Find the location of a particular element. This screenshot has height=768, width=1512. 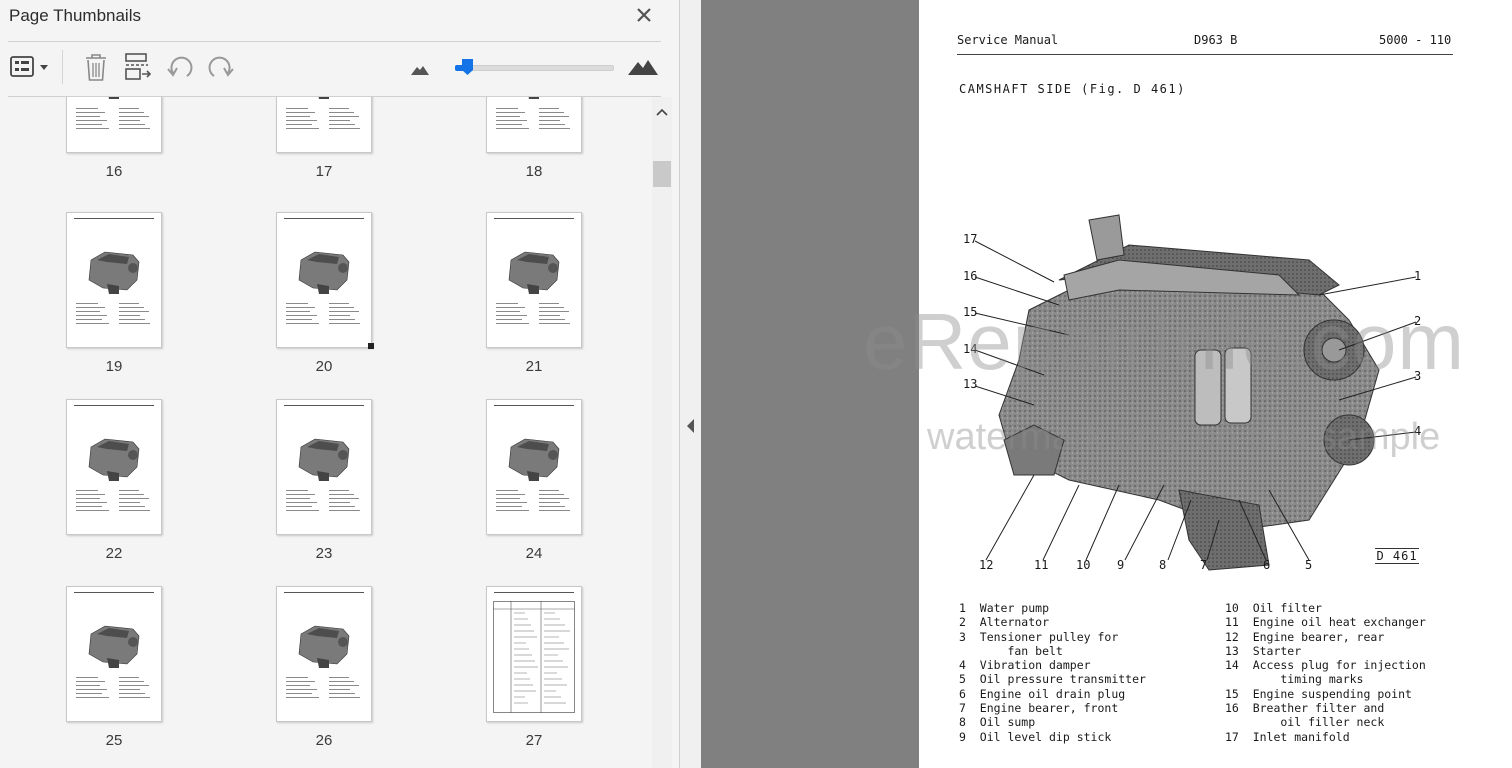

callout-7: 7 is located at coordinates (1204, 565).